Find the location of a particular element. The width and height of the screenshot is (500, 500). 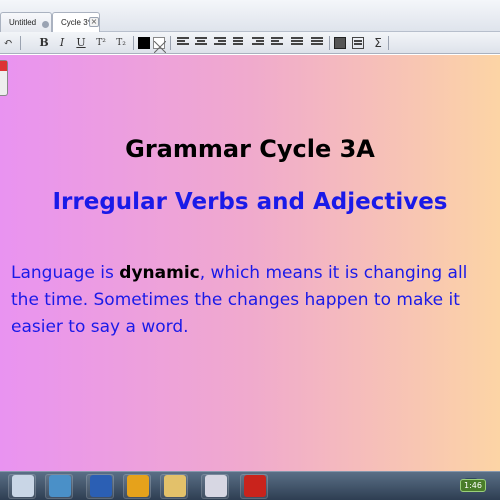

font-color-swatch is located at coordinates (144, 43).